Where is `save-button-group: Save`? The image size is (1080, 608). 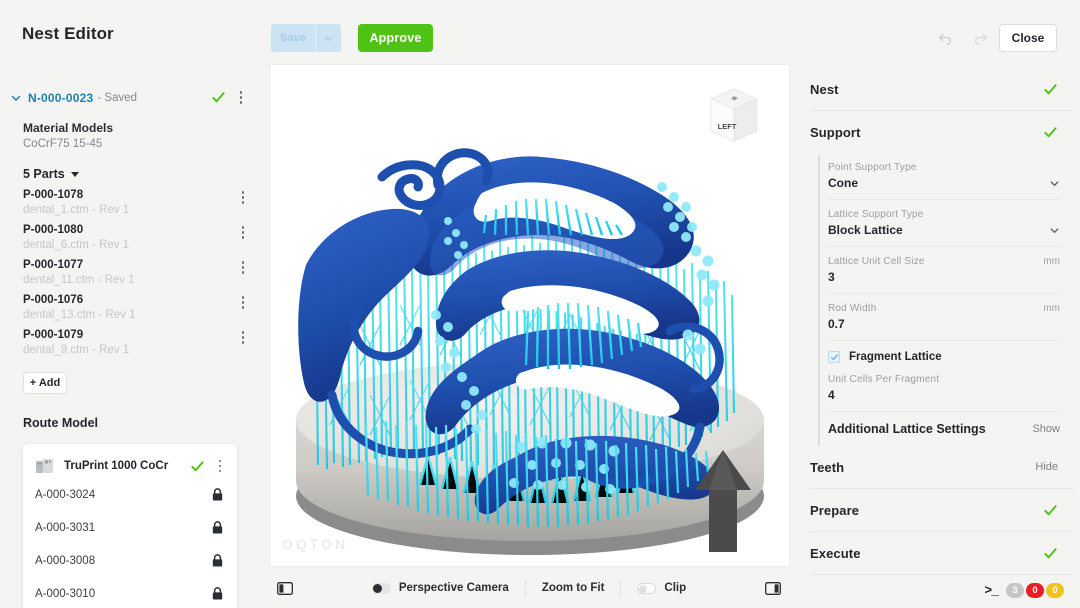
save-button-group: Save is located at coordinates (306, 38).